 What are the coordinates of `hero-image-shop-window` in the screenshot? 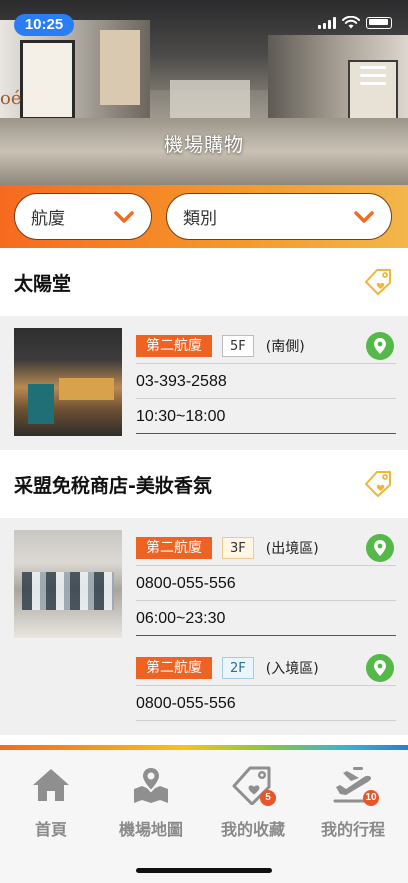 It's located at (47, 80).